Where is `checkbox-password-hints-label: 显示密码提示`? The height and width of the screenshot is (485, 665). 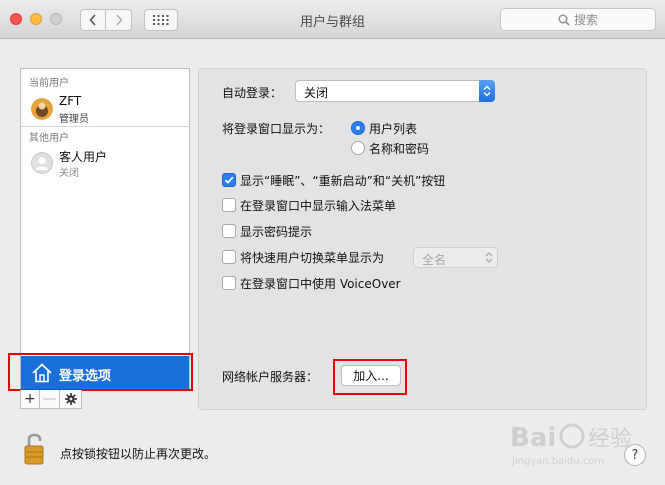
checkbox-password-hints-label: 显示密码提示 is located at coordinates (276, 232).